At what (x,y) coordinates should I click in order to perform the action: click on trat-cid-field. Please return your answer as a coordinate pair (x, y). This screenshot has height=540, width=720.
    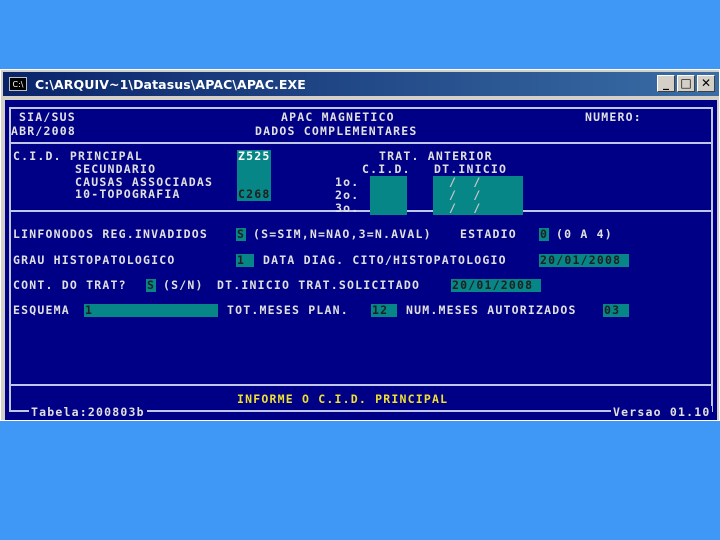
    Looking at the image, I should click on (388, 195).